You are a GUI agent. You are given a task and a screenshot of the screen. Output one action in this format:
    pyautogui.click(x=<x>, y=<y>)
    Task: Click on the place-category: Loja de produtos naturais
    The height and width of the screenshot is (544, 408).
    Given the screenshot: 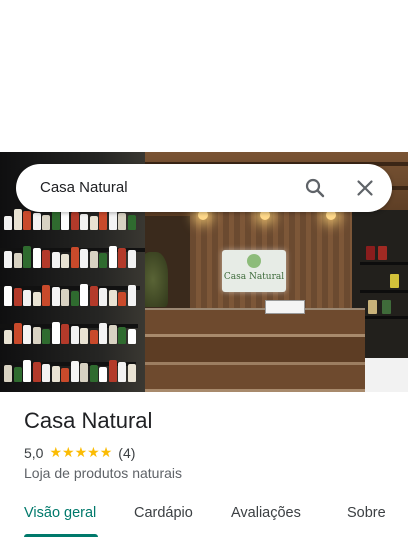 What is the action you would take?
    pyautogui.click(x=103, y=473)
    